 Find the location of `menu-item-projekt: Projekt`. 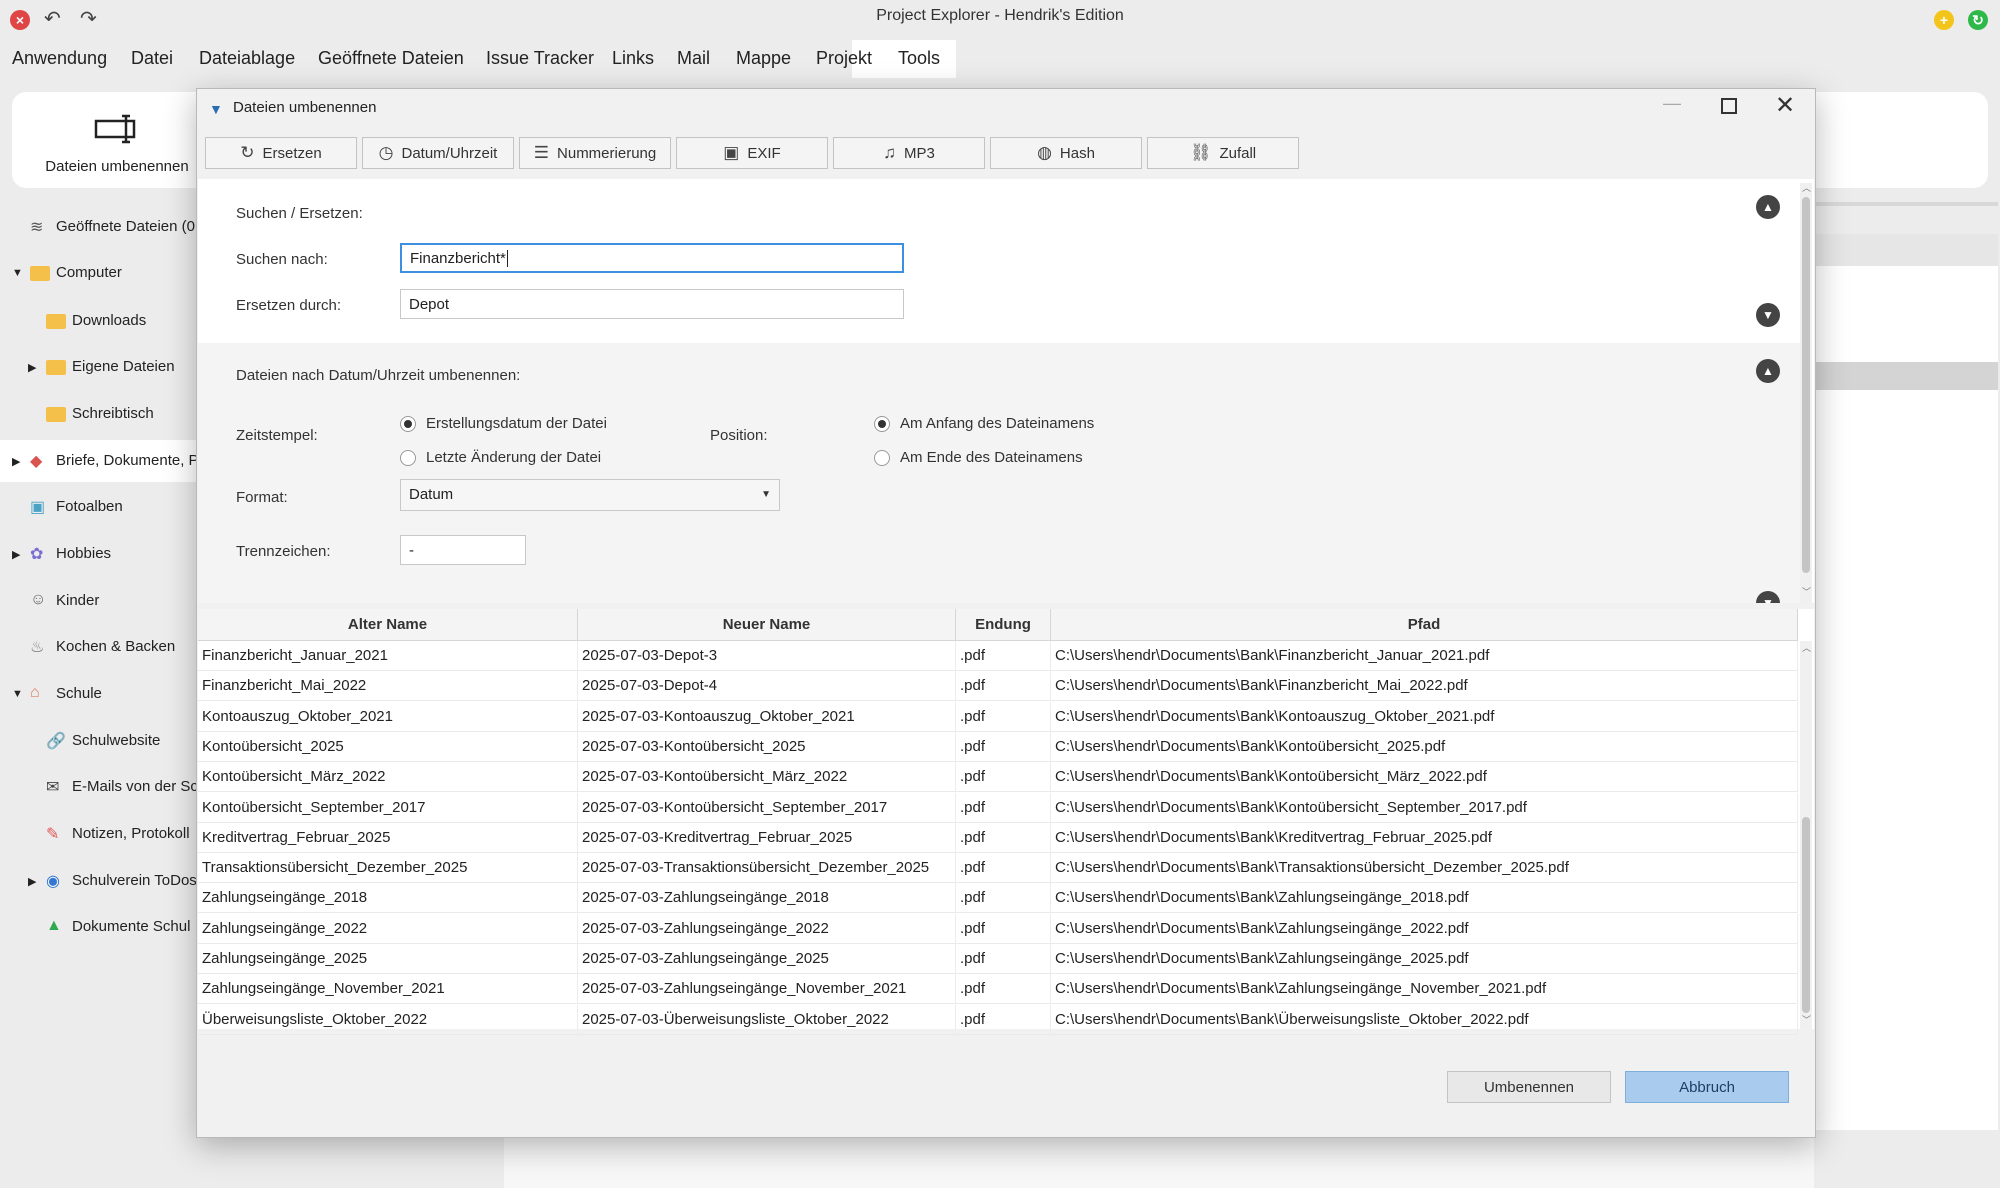

menu-item-projekt: Projekt is located at coordinates (844, 58).